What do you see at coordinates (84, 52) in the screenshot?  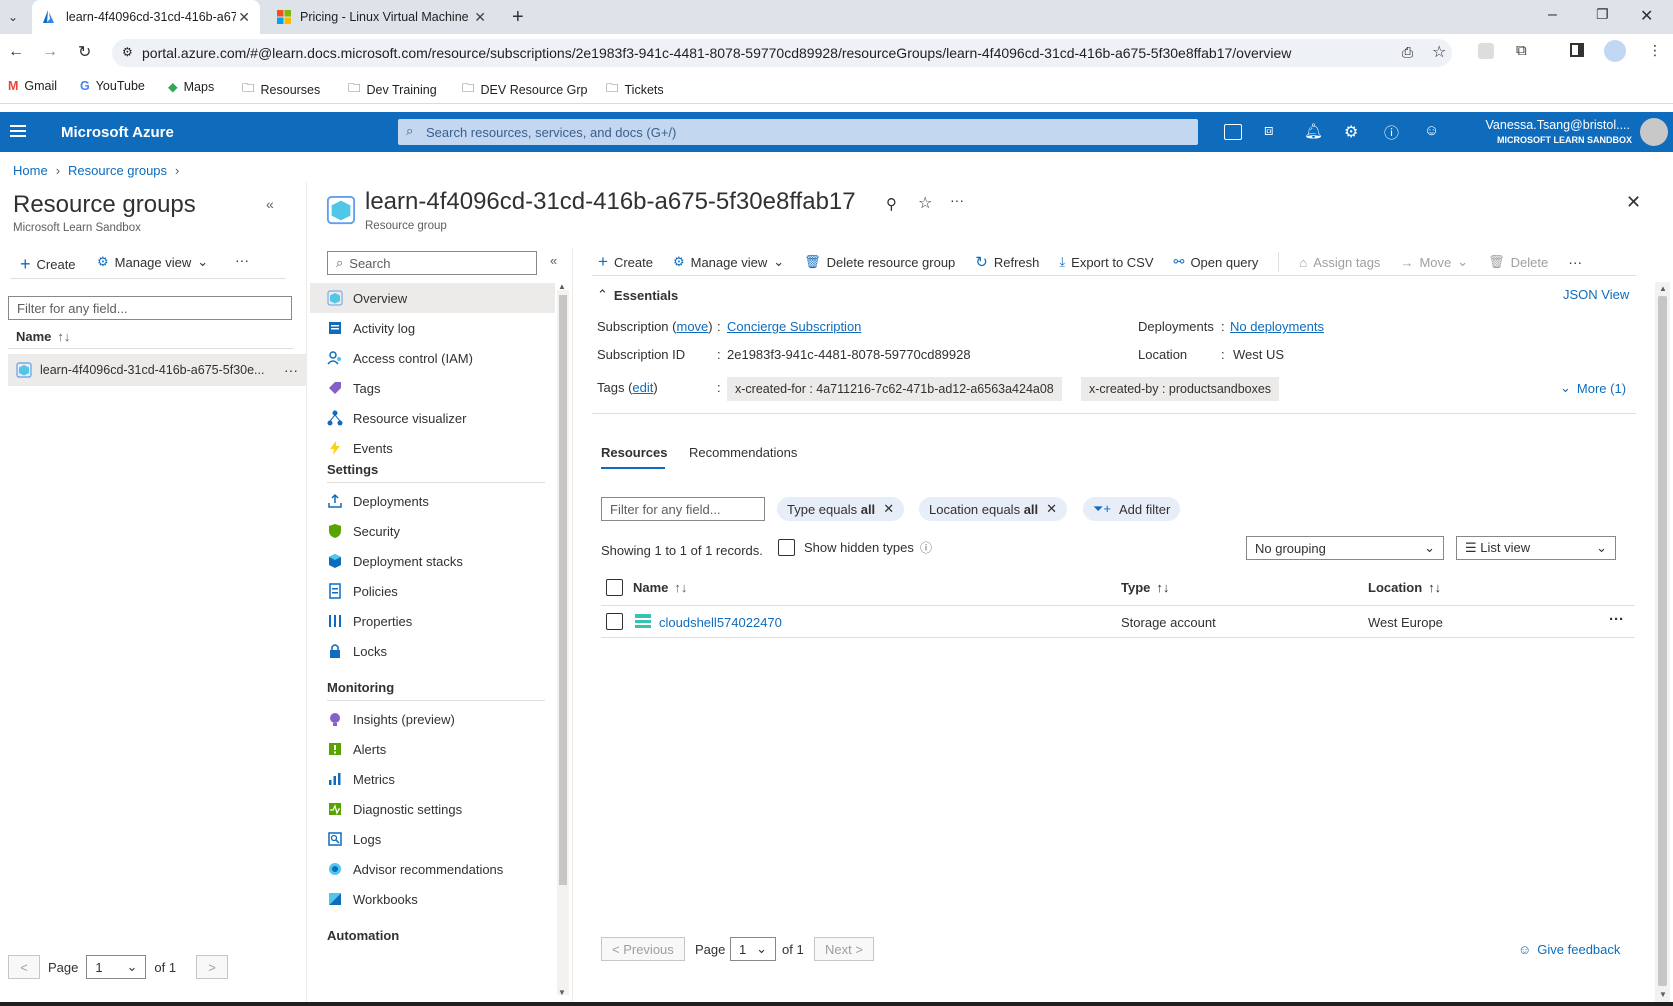 I see `reload-icon: ↻` at bounding box center [84, 52].